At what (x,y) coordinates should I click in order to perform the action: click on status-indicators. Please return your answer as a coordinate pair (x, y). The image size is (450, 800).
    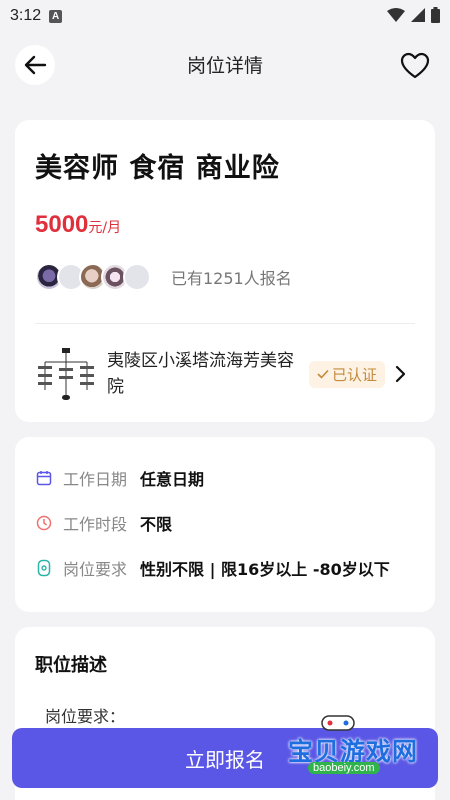
    Looking at the image, I should click on (413, 15).